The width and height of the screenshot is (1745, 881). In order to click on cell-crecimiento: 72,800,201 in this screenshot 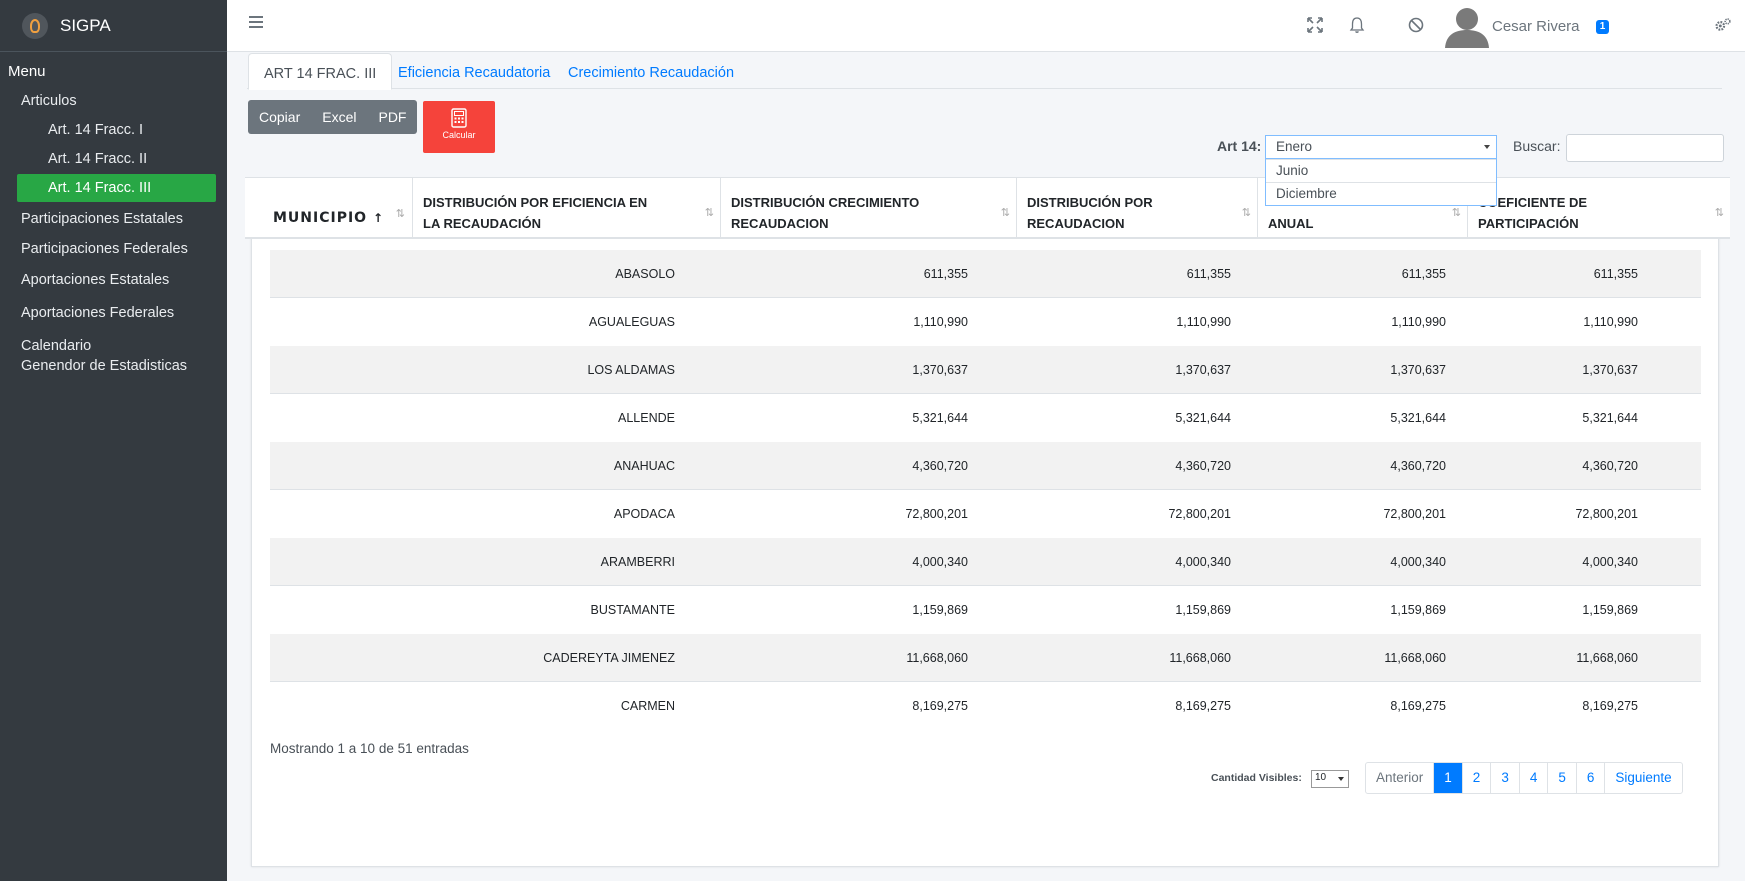, I will do `click(1199, 514)`.